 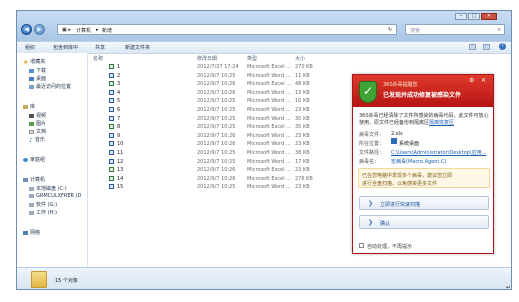 What do you see at coordinates (37, 123) in the screenshot?
I see `nav-pictures: 图片` at bounding box center [37, 123].